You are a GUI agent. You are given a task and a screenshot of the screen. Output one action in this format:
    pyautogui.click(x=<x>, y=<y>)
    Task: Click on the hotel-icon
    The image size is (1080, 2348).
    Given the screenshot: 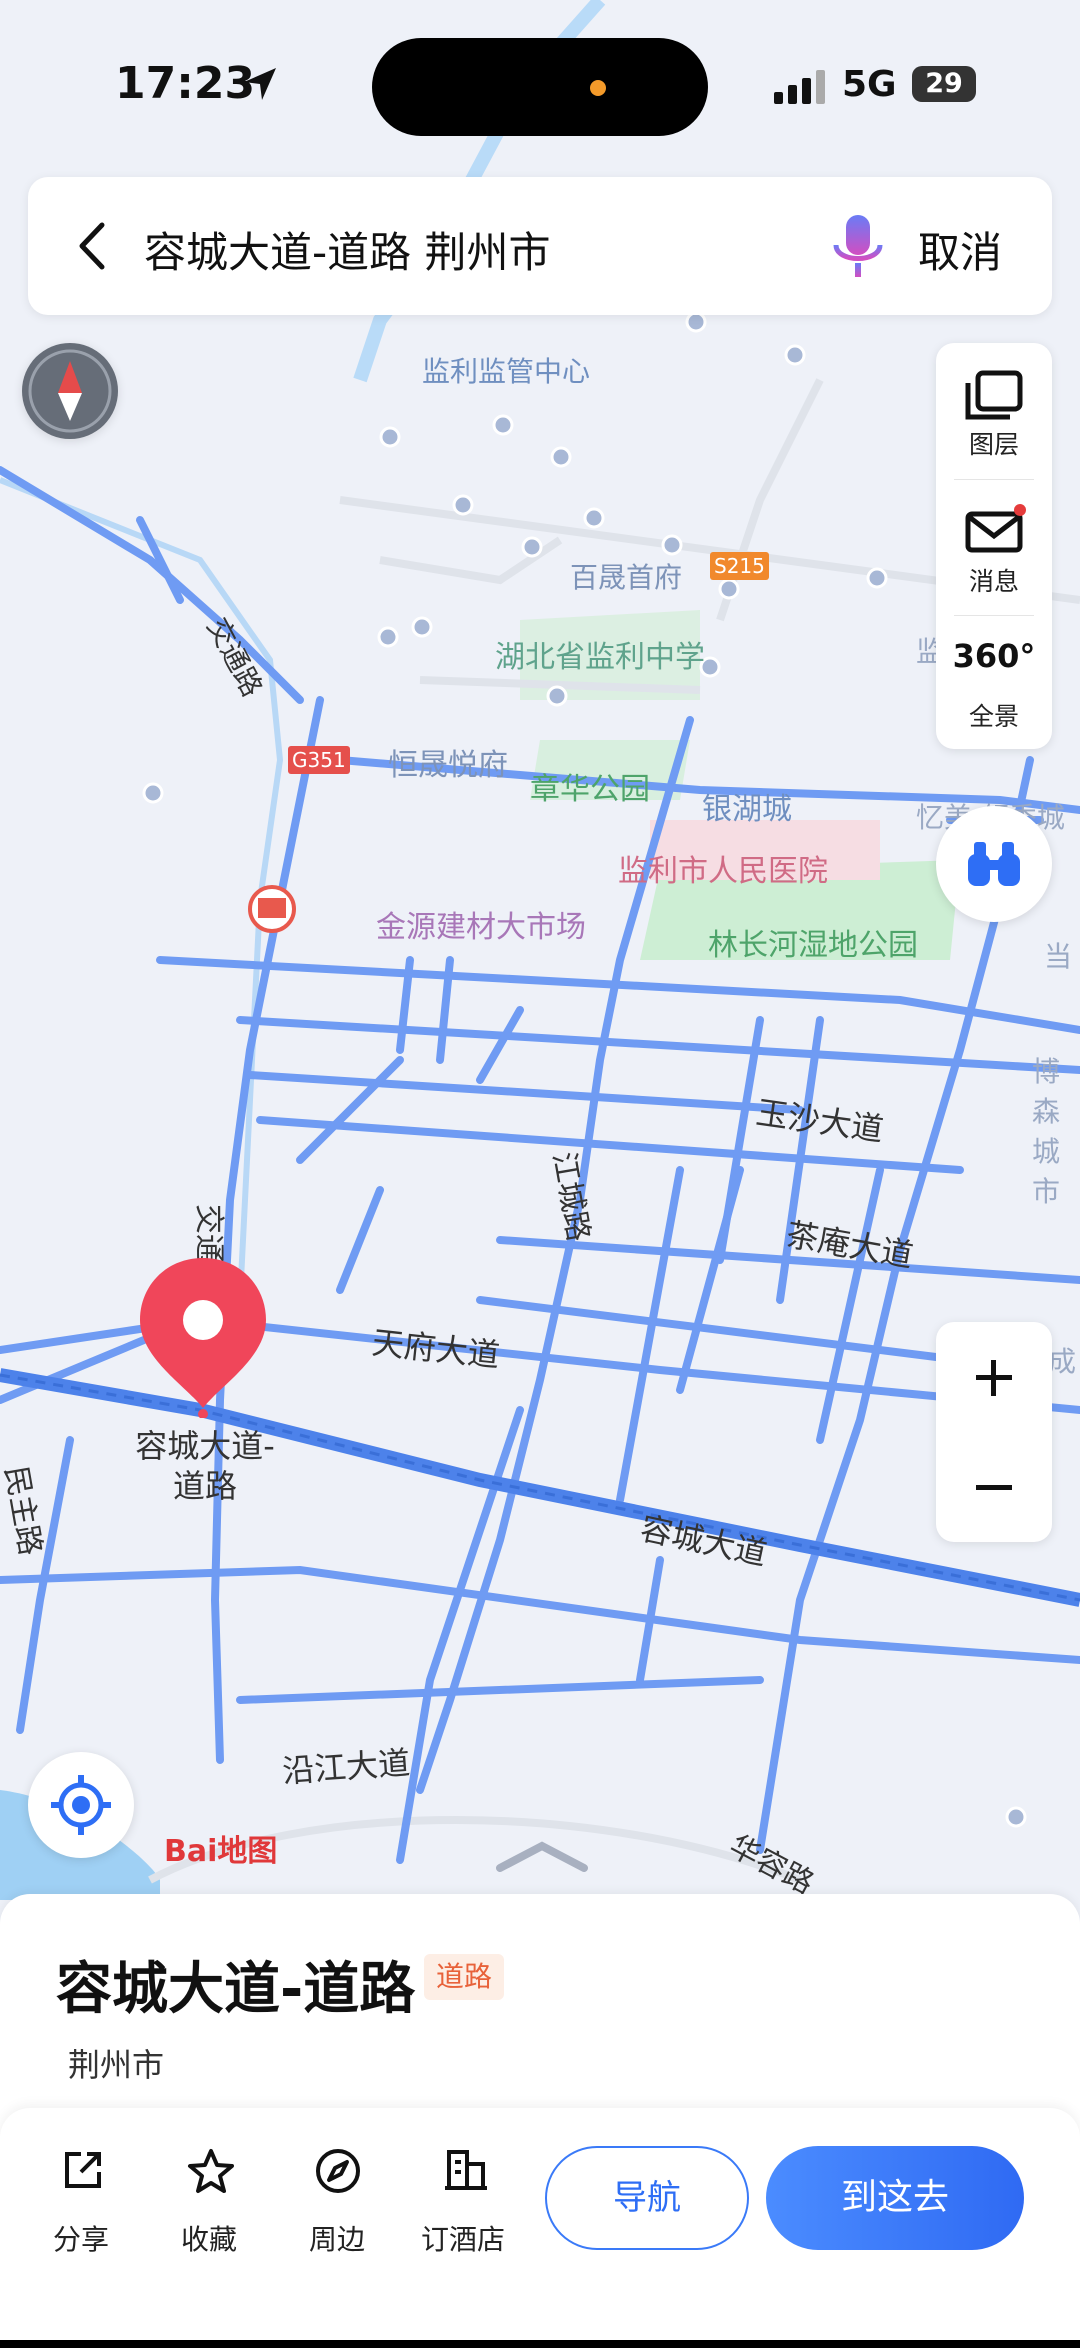 What is the action you would take?
    pyautogui.click(x=466, y=2170)
    